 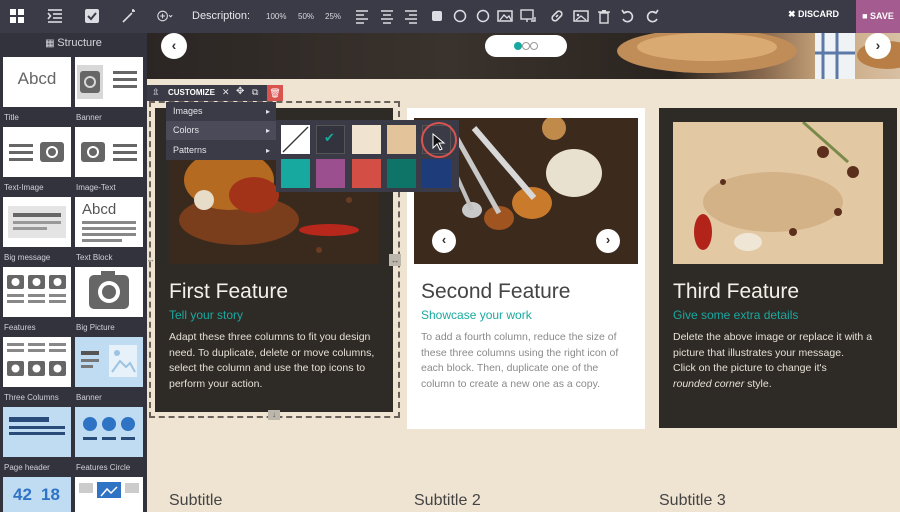 I want to click on magic-wand-icon, so click(x=129, y=16).